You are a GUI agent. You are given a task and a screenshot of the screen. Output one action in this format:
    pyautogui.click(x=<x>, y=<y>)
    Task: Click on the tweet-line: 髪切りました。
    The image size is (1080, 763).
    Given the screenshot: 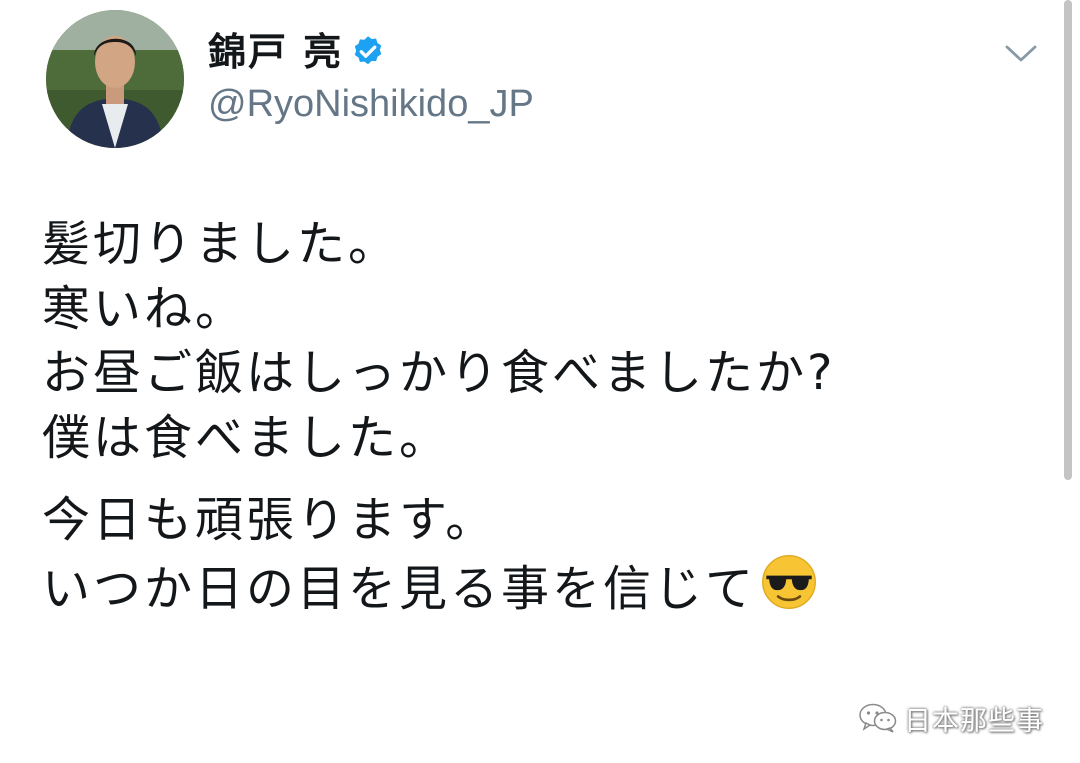 What is the action you would take?
    pyautogui.click(x=221, y=244)
    